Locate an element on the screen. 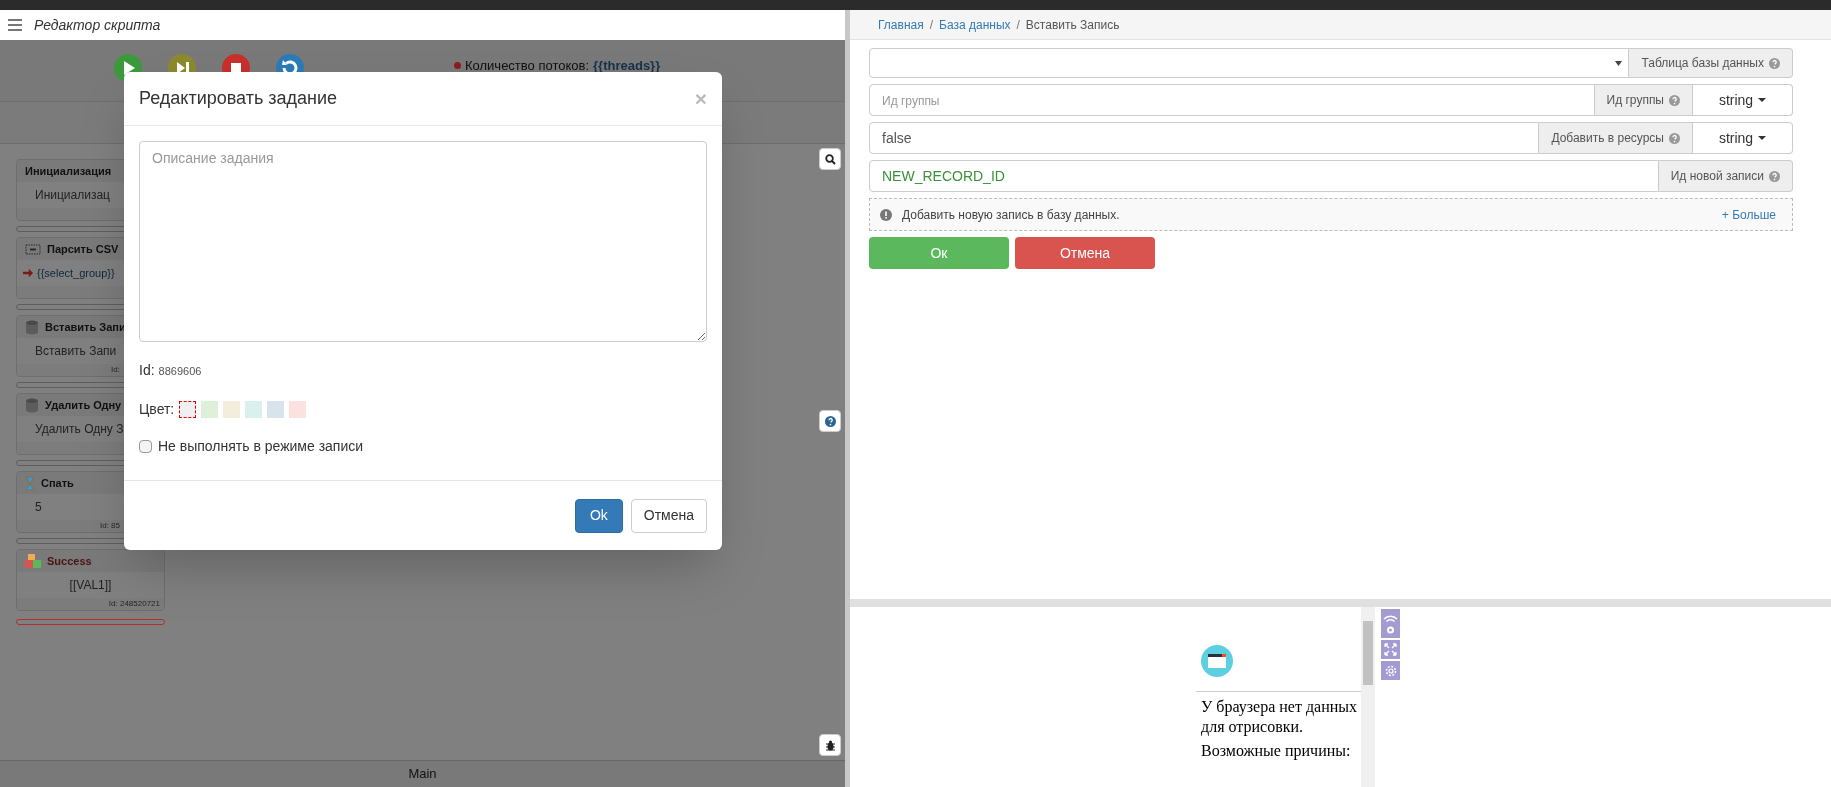 This screenshot has height=787, width=1831. settings-icon is located at coordinates (1390, 670).